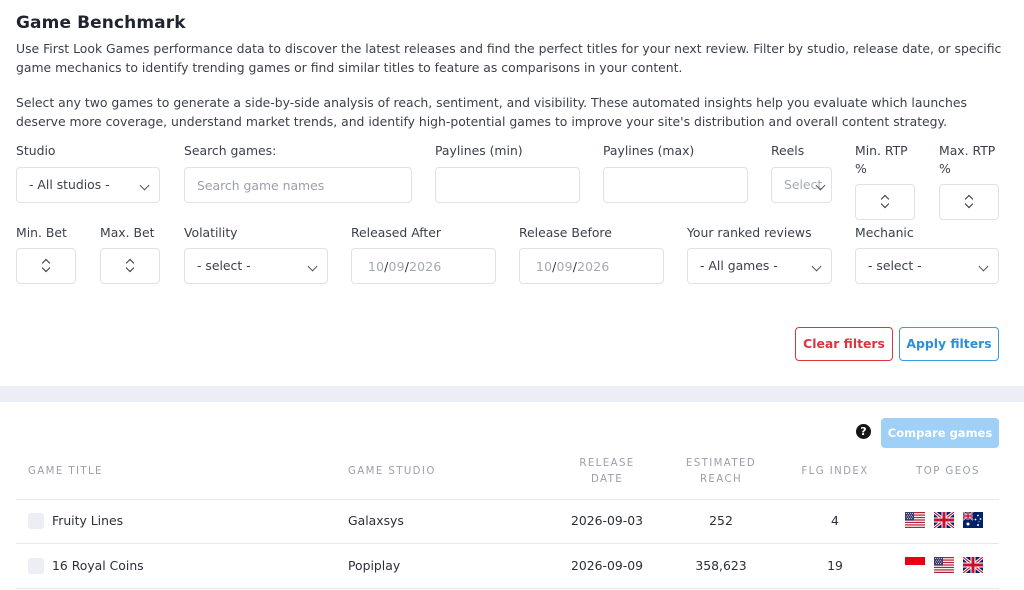 The image size is (1024, 590). Describe the element at coordinates (127, 232) in the screenshot. I see `max-bet-label: Max. Bet` at that location.